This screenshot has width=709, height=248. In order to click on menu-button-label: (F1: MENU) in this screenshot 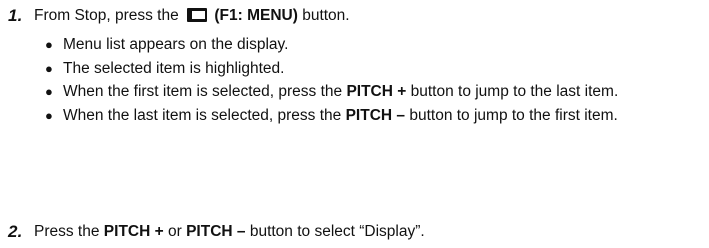, I will do `click(256, 15)`.